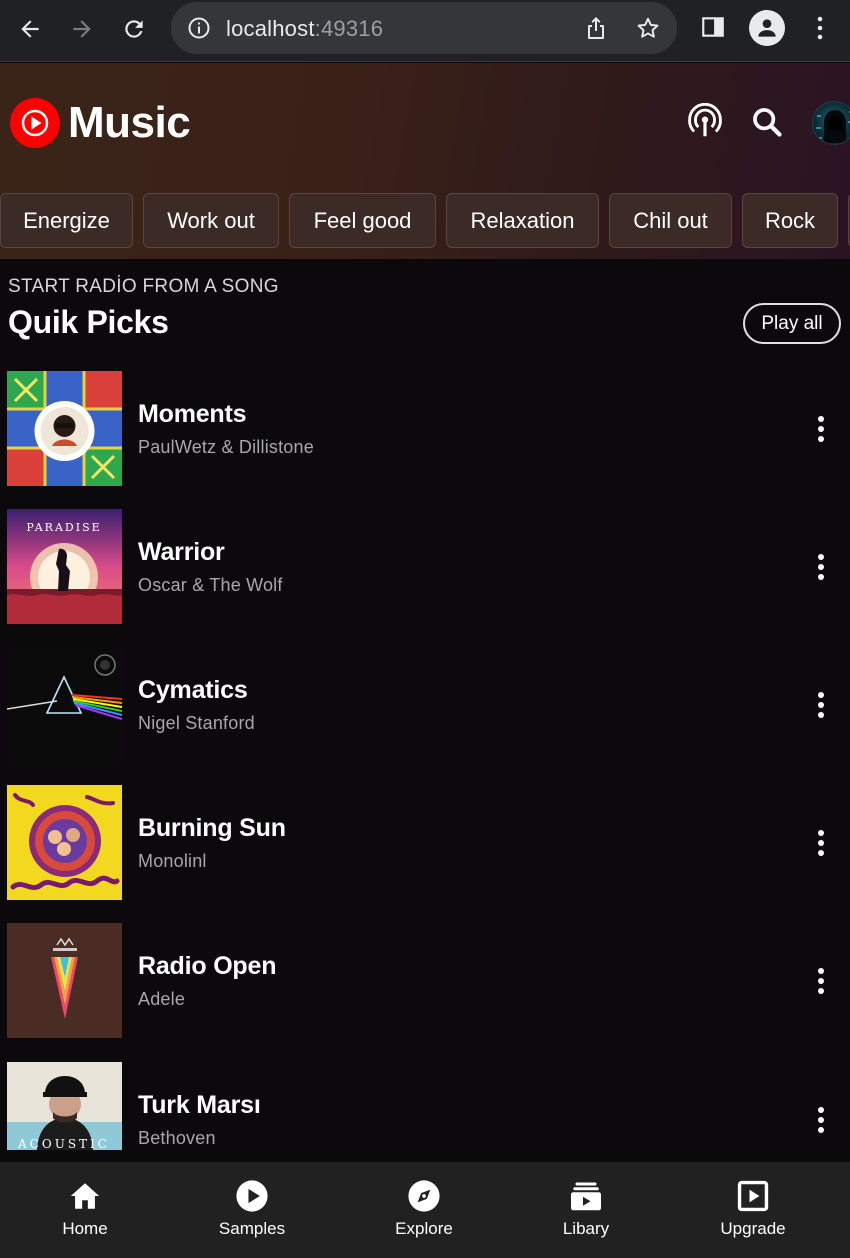  Describe the element at coordinates (792, 323) in the screenshot. I see `play-all-button: Play all` at that location.